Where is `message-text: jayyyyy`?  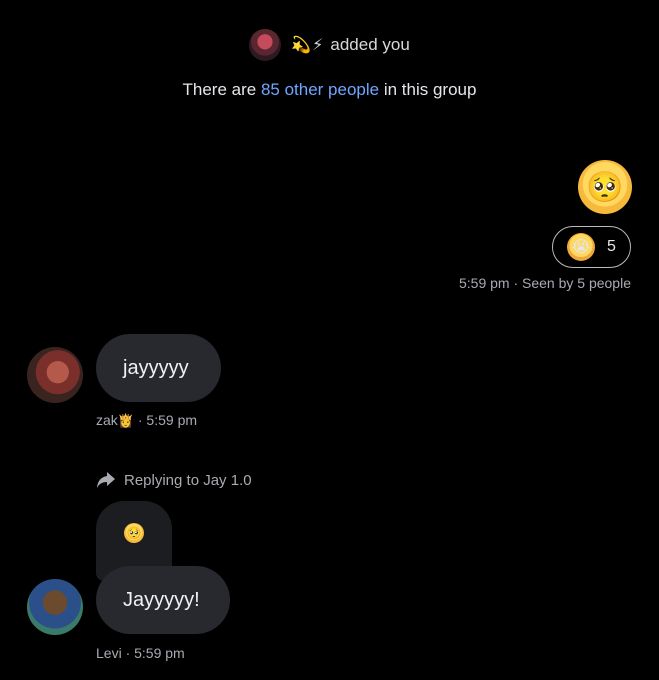
message-text: jayyyyy is located at coordinates (156, 367).